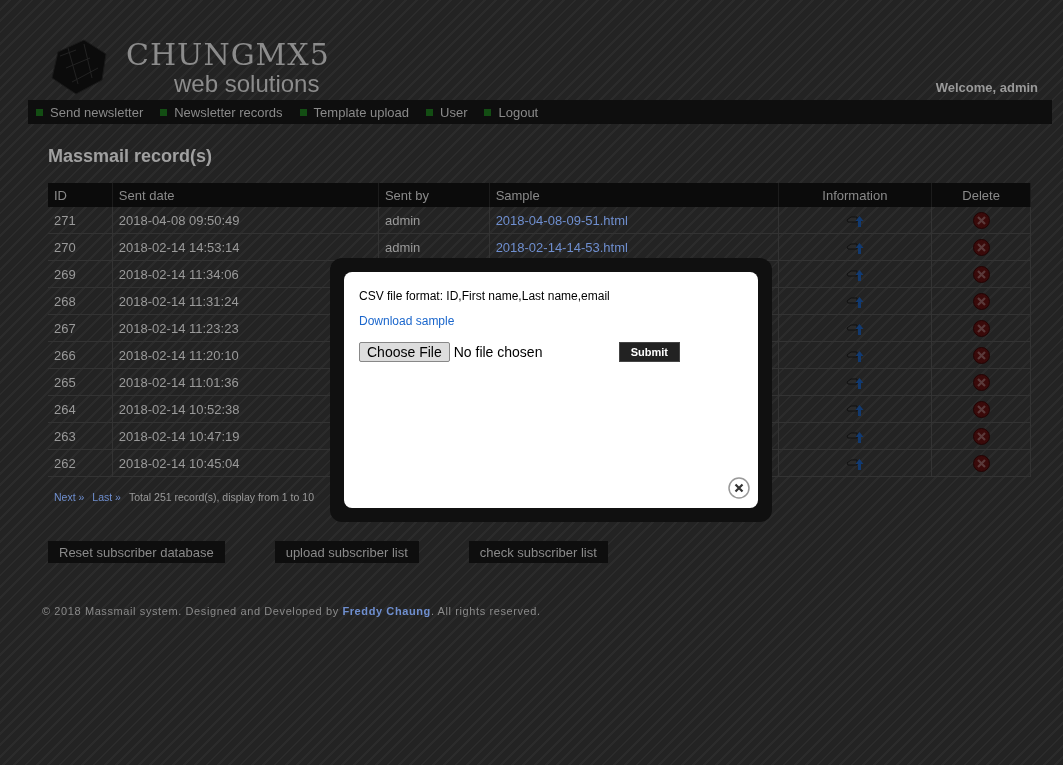  What do you see at coordinates (228, 55) in the screenshot?
I see `logo-wordmark: CHUNGMX5` at bounding box center [228, 55].